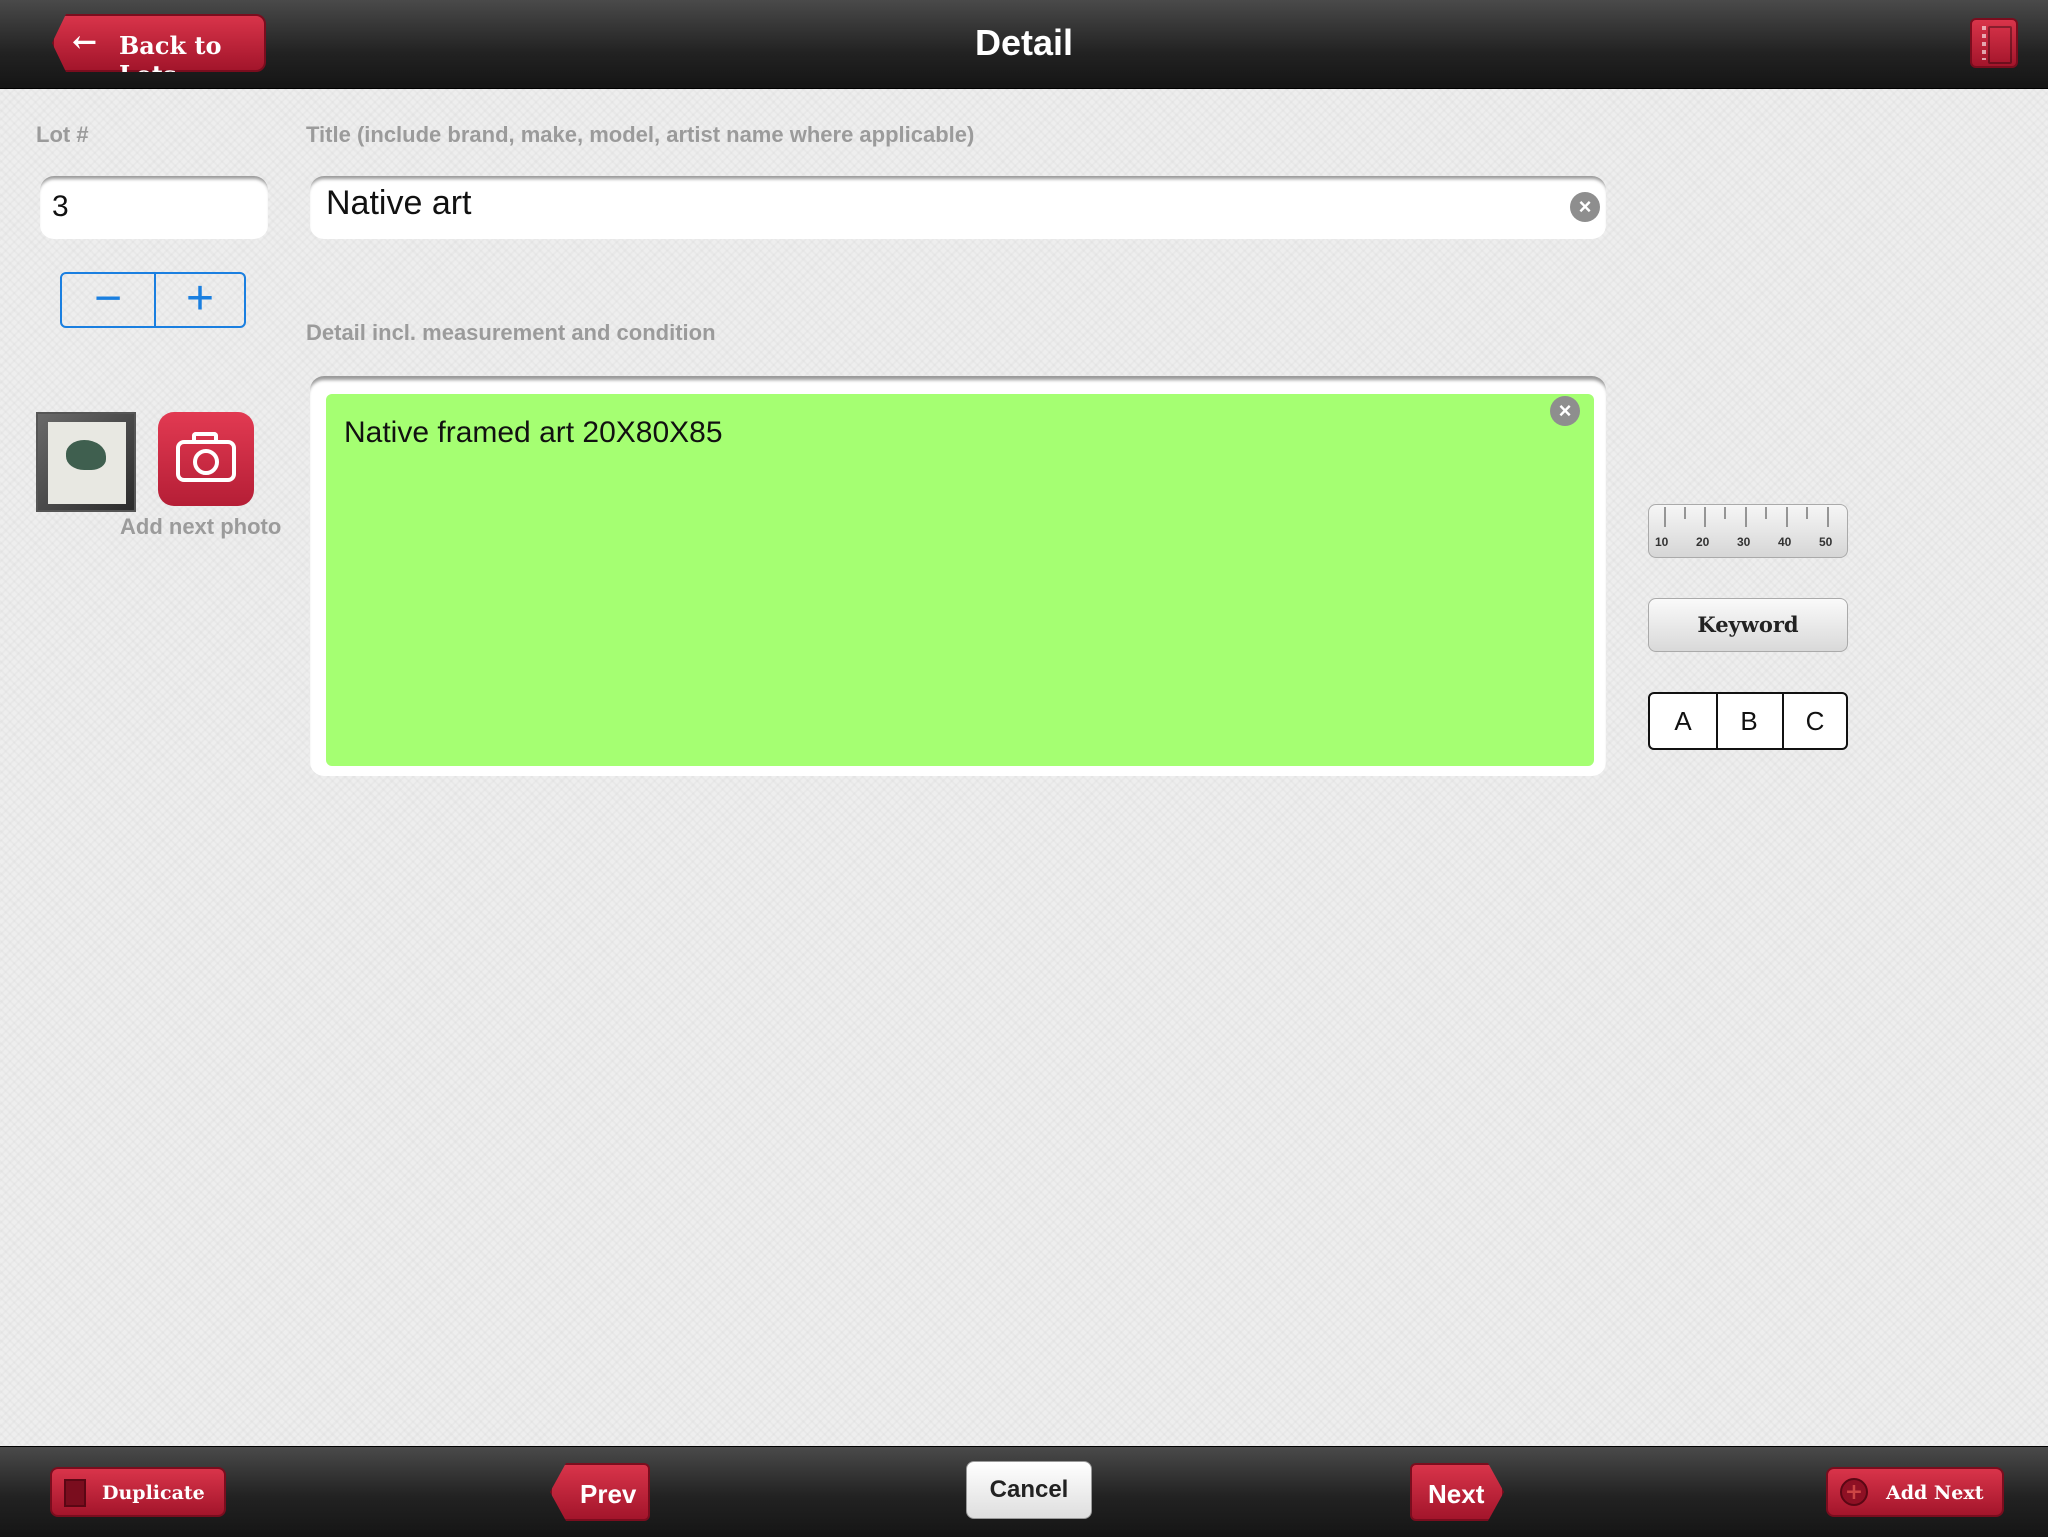  Describe the element at coordinates (1585, 207) in the screenshot. I see `clear-title-icon: ×` at that location.